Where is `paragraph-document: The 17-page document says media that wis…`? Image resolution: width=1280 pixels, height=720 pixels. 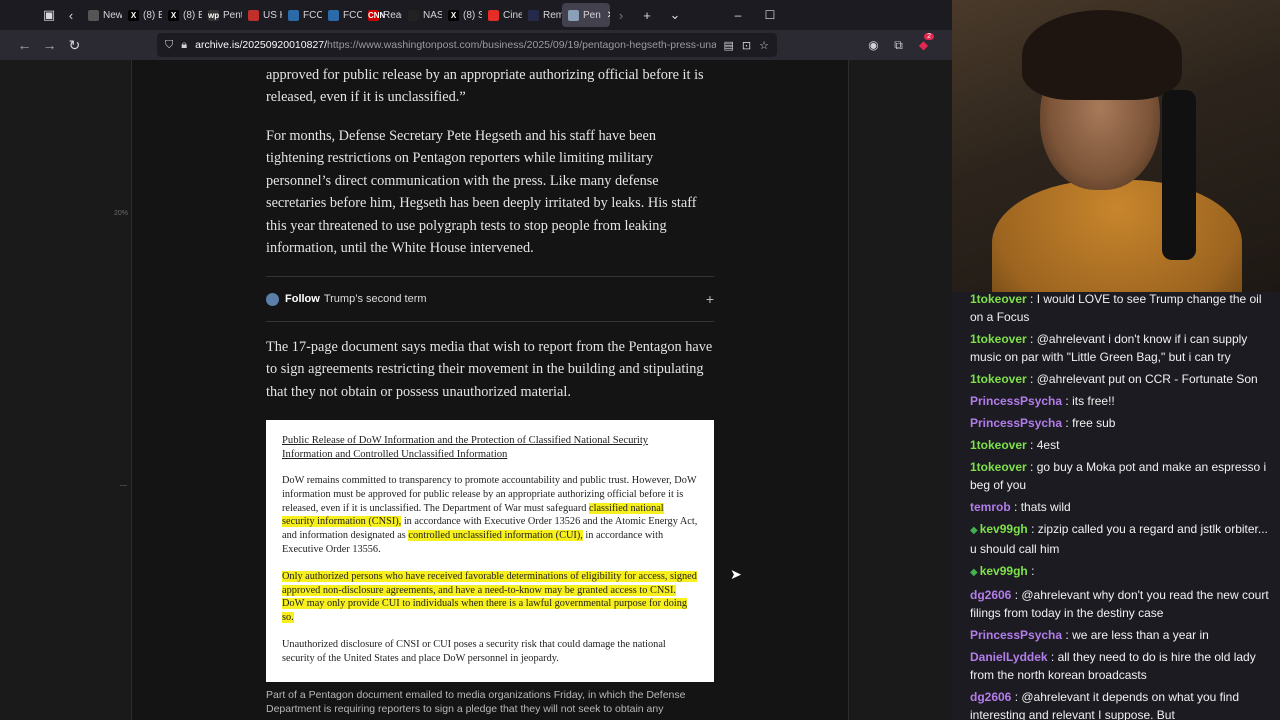
paragraph-document: The 17-page document says media that wis… is located at coordinates (489, 369).